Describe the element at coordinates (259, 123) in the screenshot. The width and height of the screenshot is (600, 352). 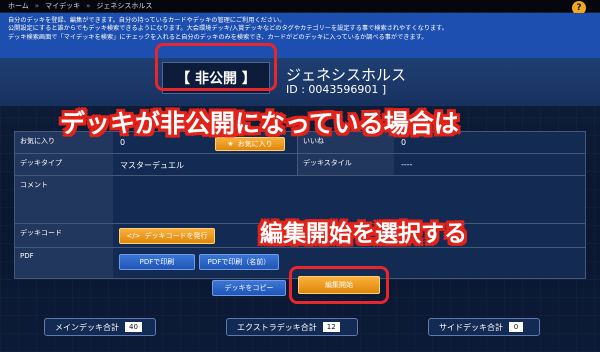
I see `annotation-private-note: デッキが非公開になっている場合は` at that location.